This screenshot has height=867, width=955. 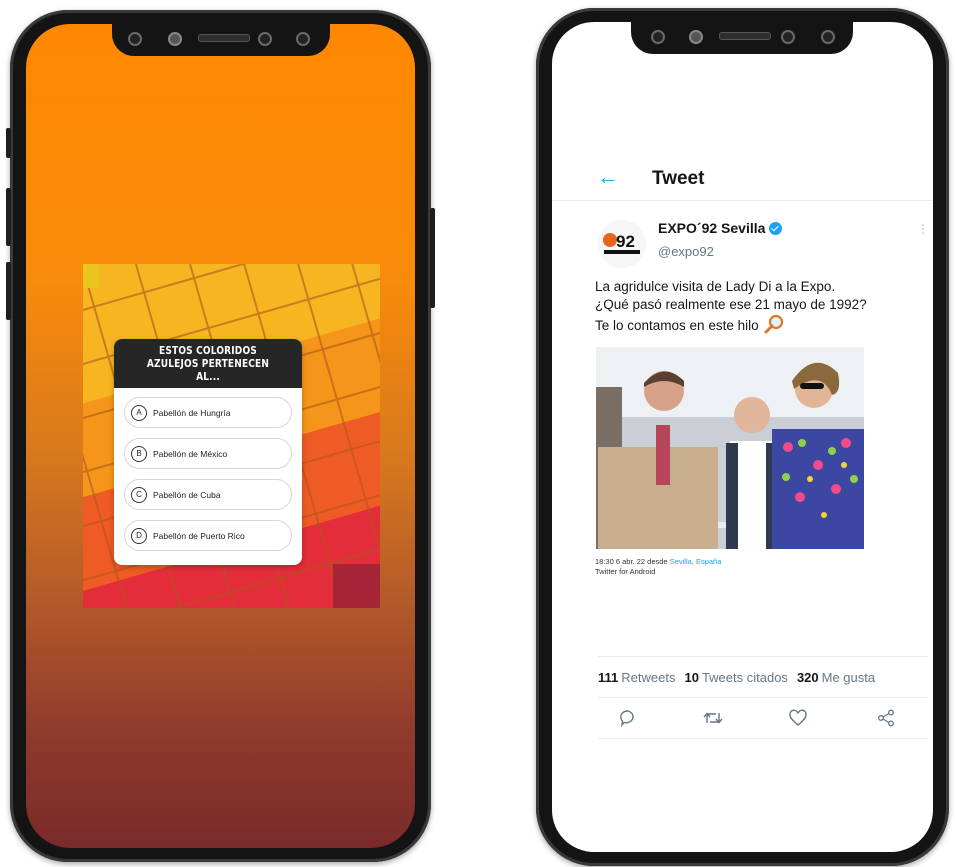 I want to click on retweets-label: Retweets, so click(x=648, y=677).